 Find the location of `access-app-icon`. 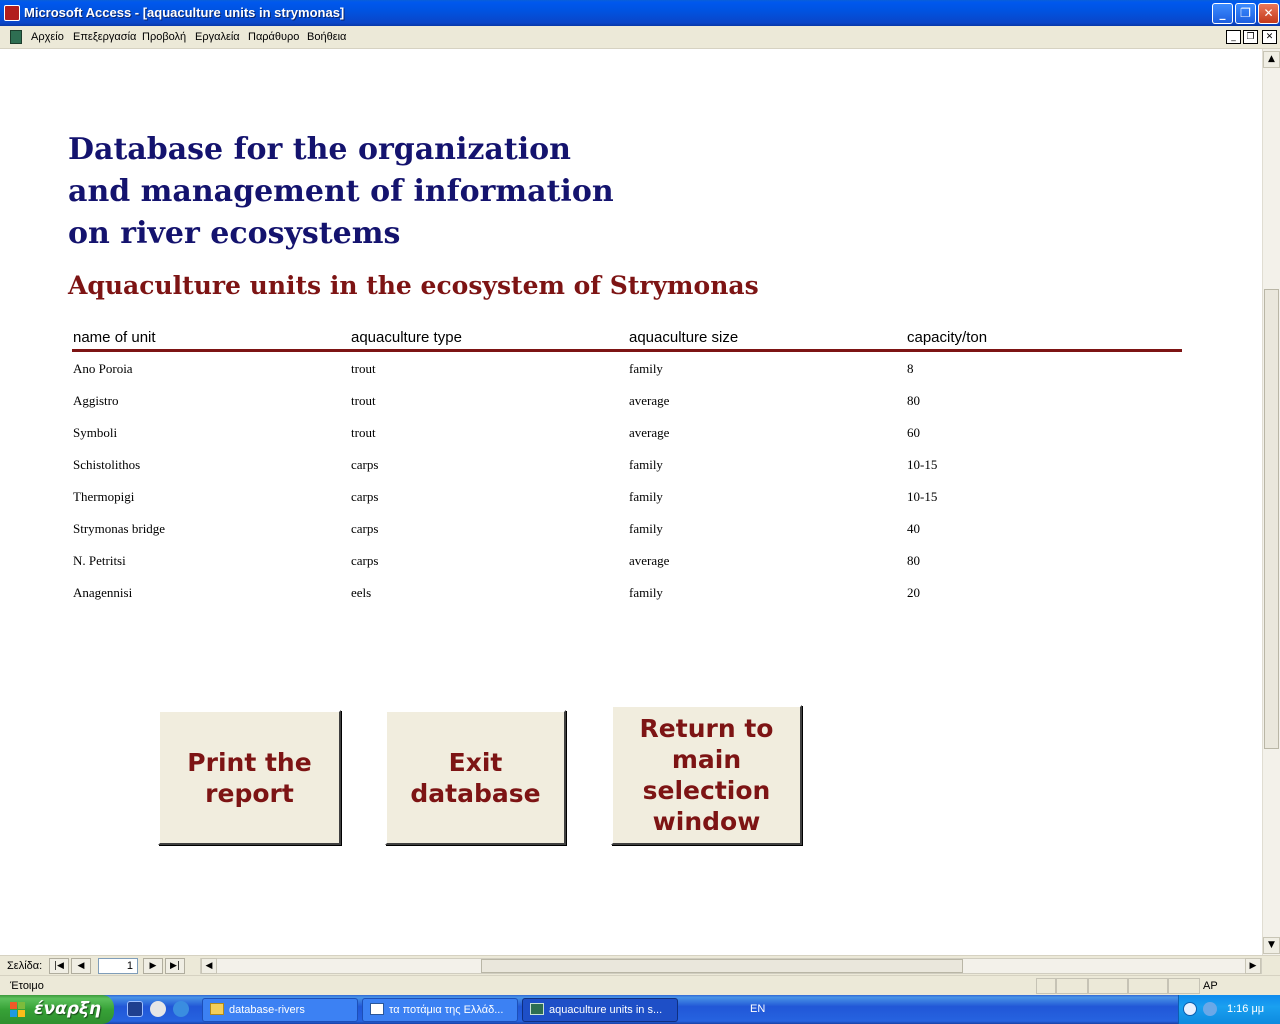

access-app-icon is located at coordinates (12, 13).